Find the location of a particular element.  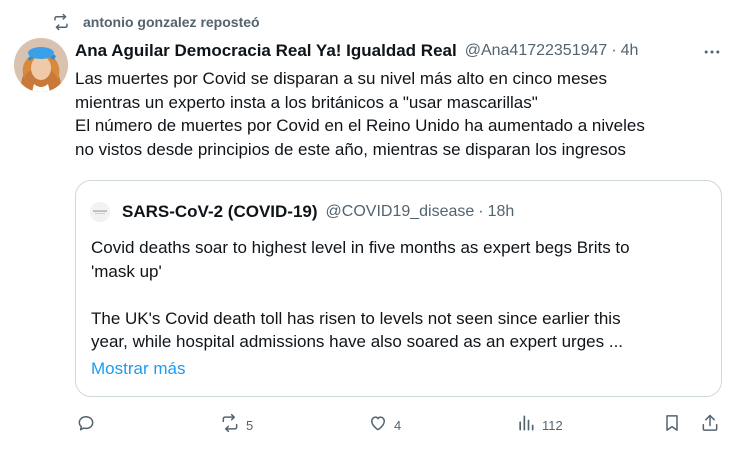

quote-author-name: SARS-CoV-2 (COVID-19) is located at coordinates (220, 211).